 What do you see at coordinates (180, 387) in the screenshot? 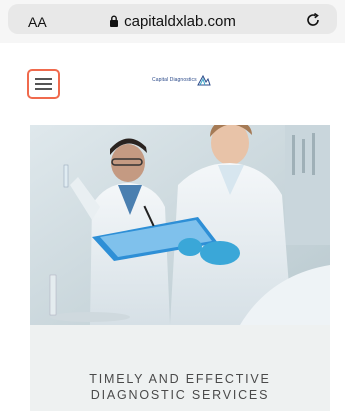
I see `tagline-heading: TIMELY AND EFFECTIVE DIAGNOSTIC SERVICES` at bounding box center [180, 387].